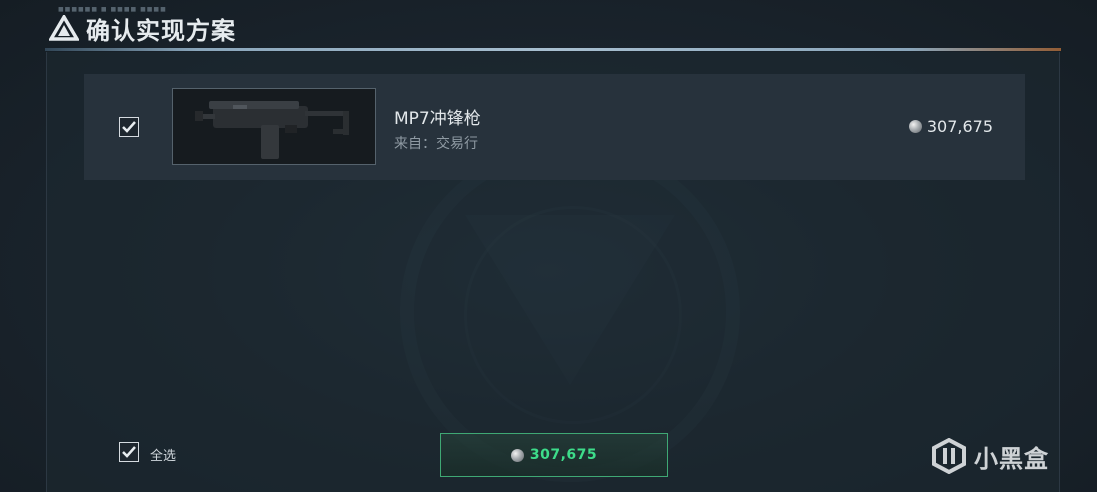 The image size is (1097, 492). I want to click on triangle-logo-icon, so click(64, 28).